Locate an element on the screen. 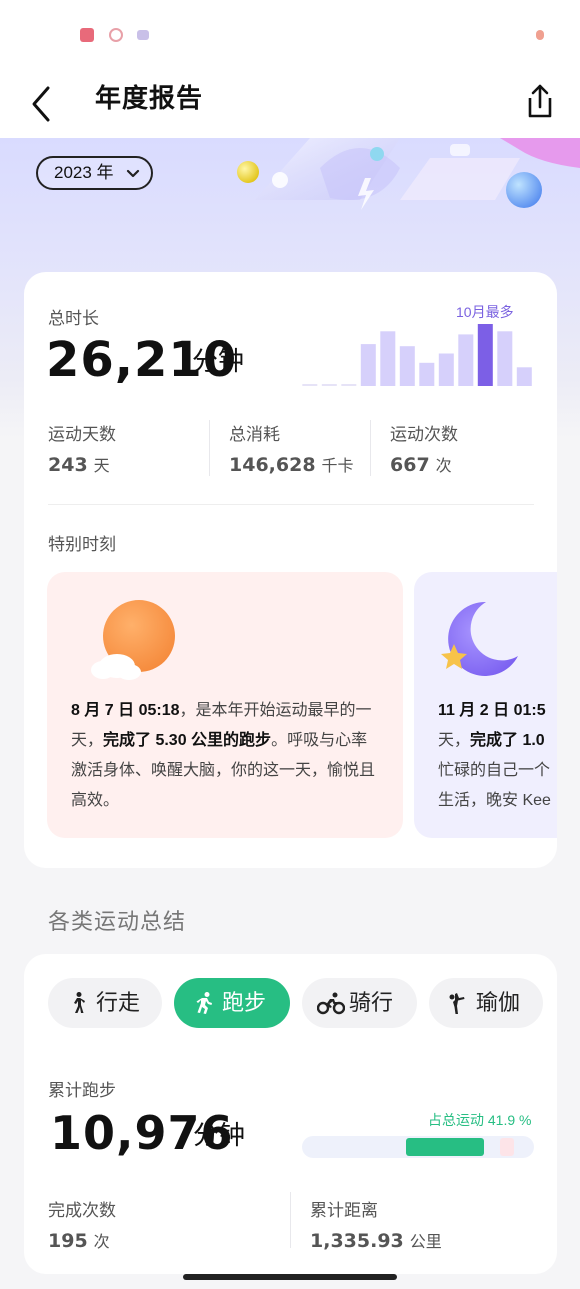 This screenshot has width=580, height=1289. chart-bar-3月 is located at coordinates (349, 385).